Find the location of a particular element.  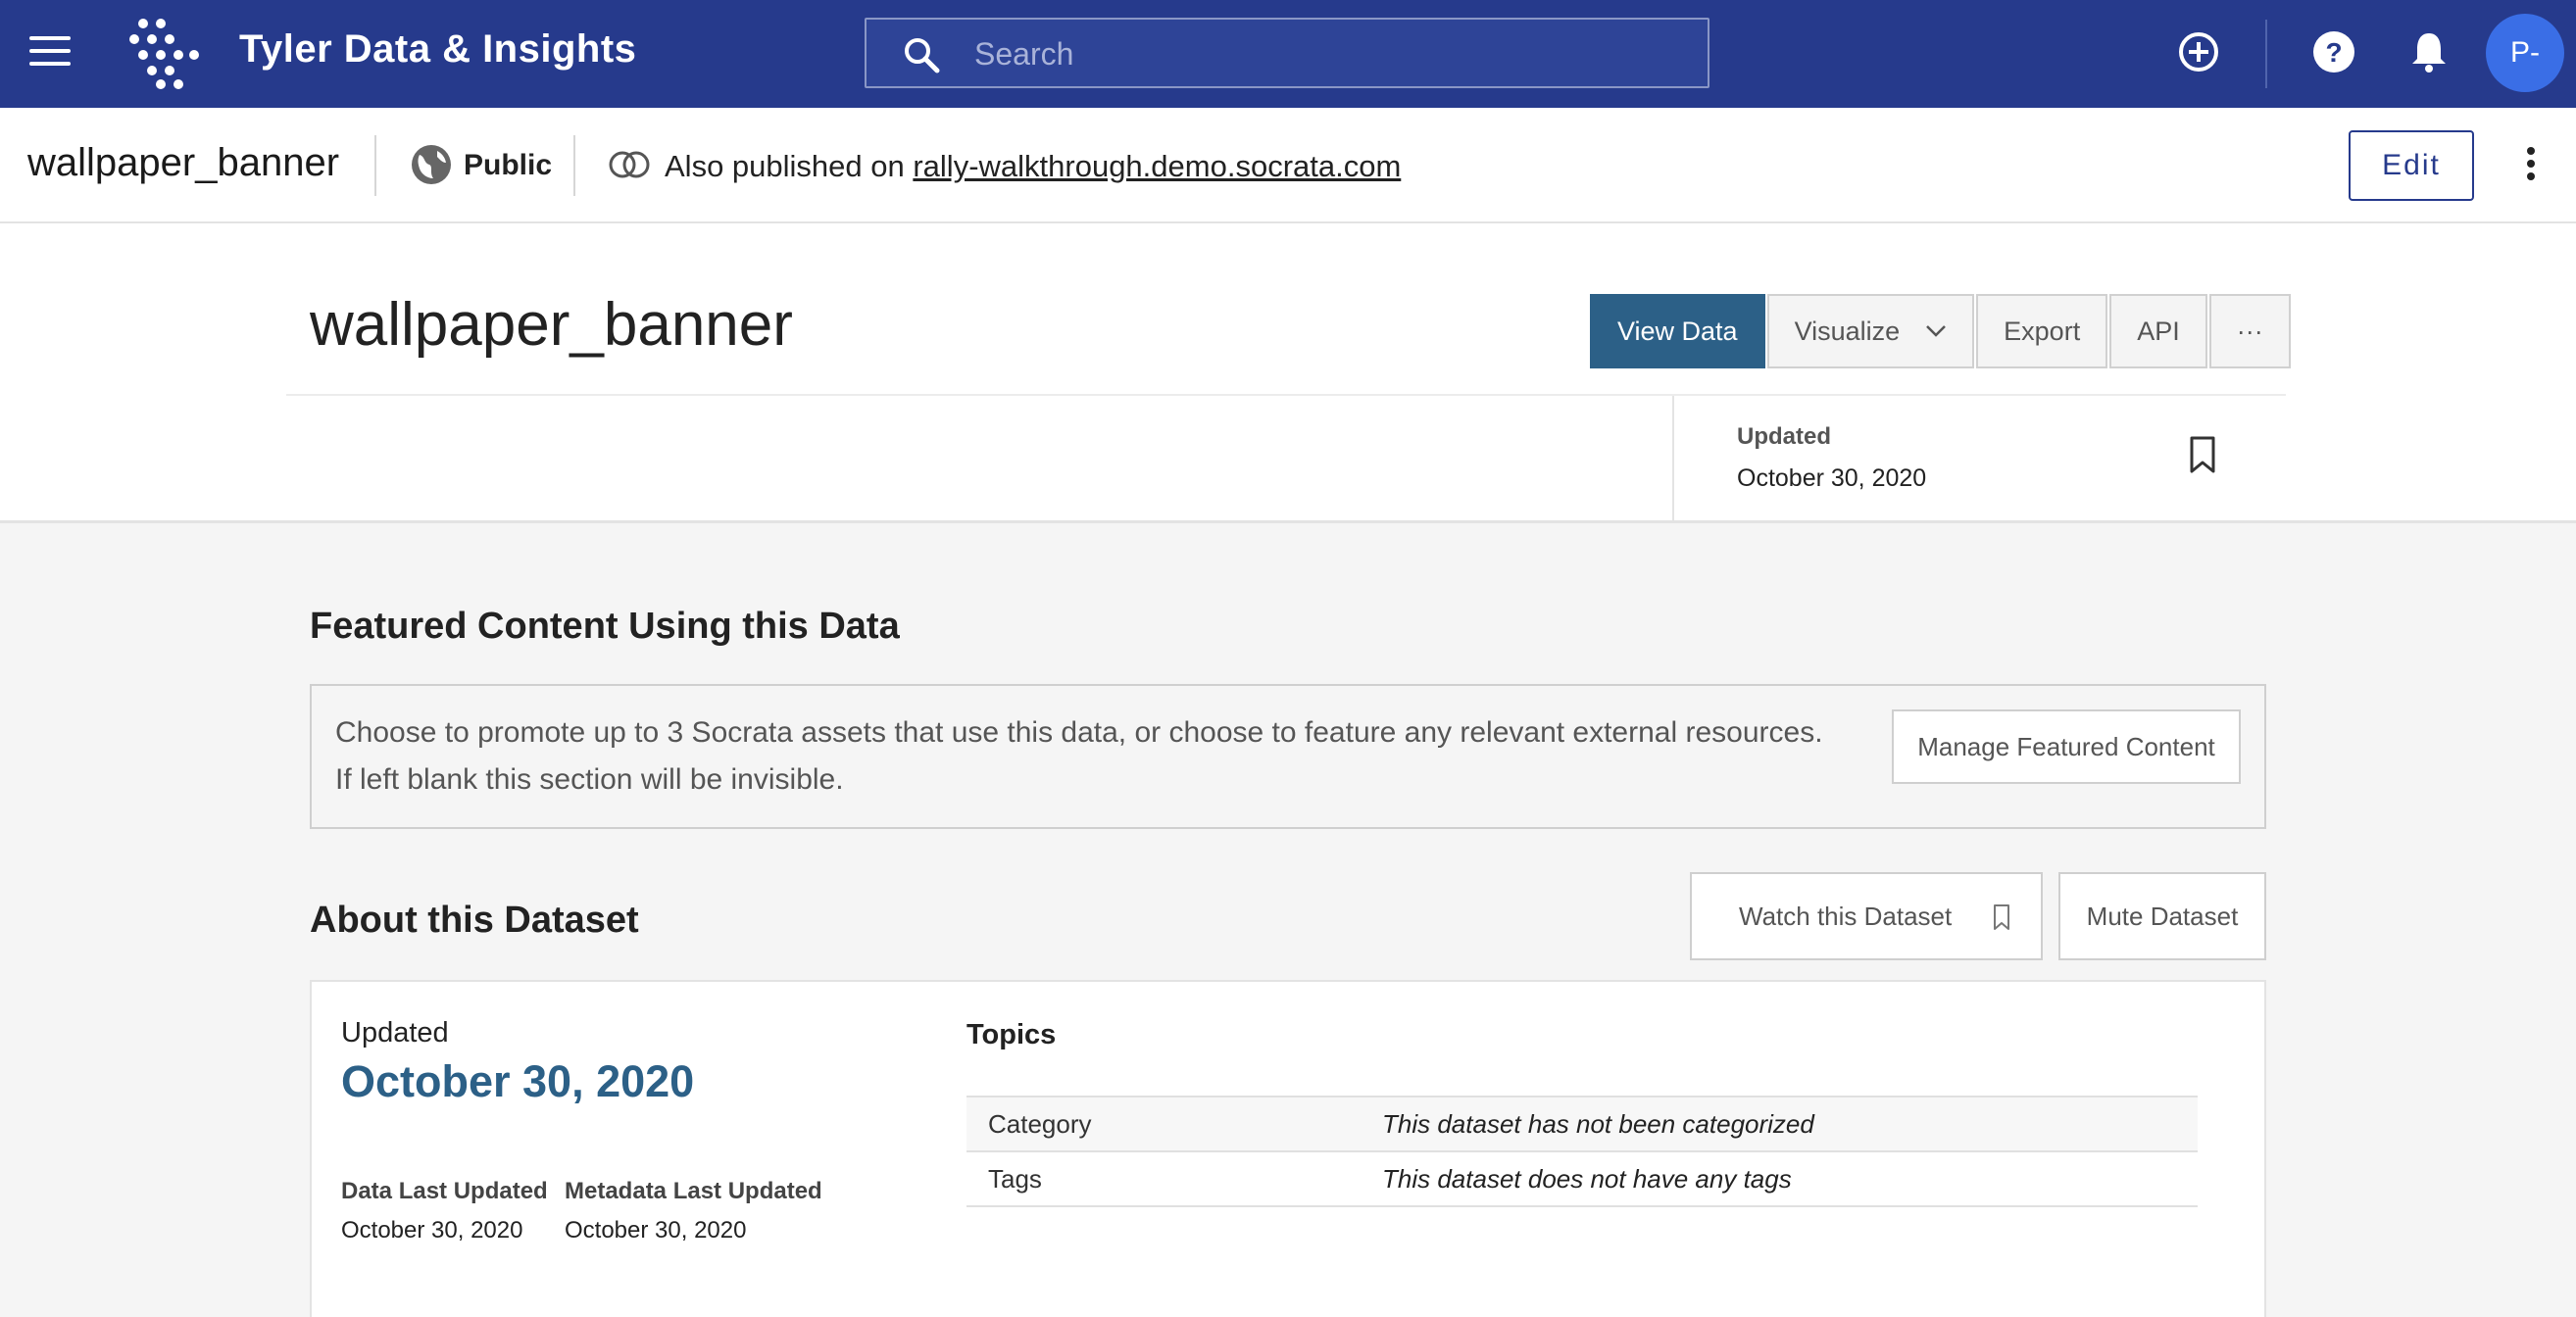

topics-heading: Topics is located at coordinates (1011, 1034).